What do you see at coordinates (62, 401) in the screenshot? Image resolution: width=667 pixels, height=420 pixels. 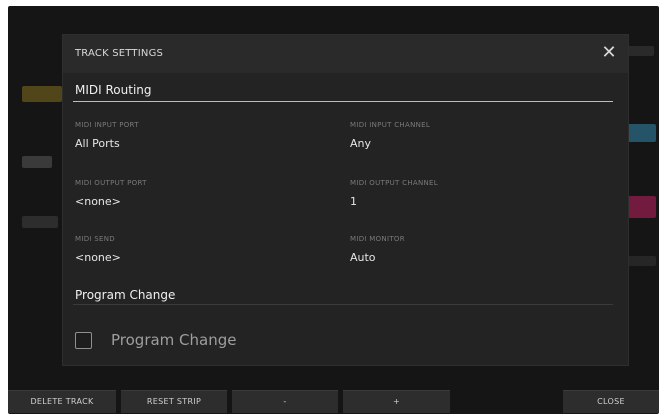 I see `delete-track-button: DELETE TRACK` at bounding box center [62, 401].